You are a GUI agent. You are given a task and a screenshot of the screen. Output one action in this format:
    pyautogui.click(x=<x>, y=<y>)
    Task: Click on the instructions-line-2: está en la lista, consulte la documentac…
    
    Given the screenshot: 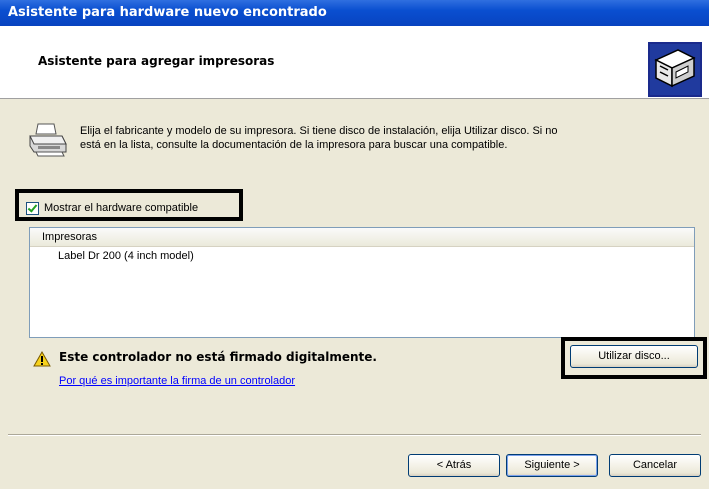 What is the action you would take?
    pyautogui.click(x=294, y=145)
    